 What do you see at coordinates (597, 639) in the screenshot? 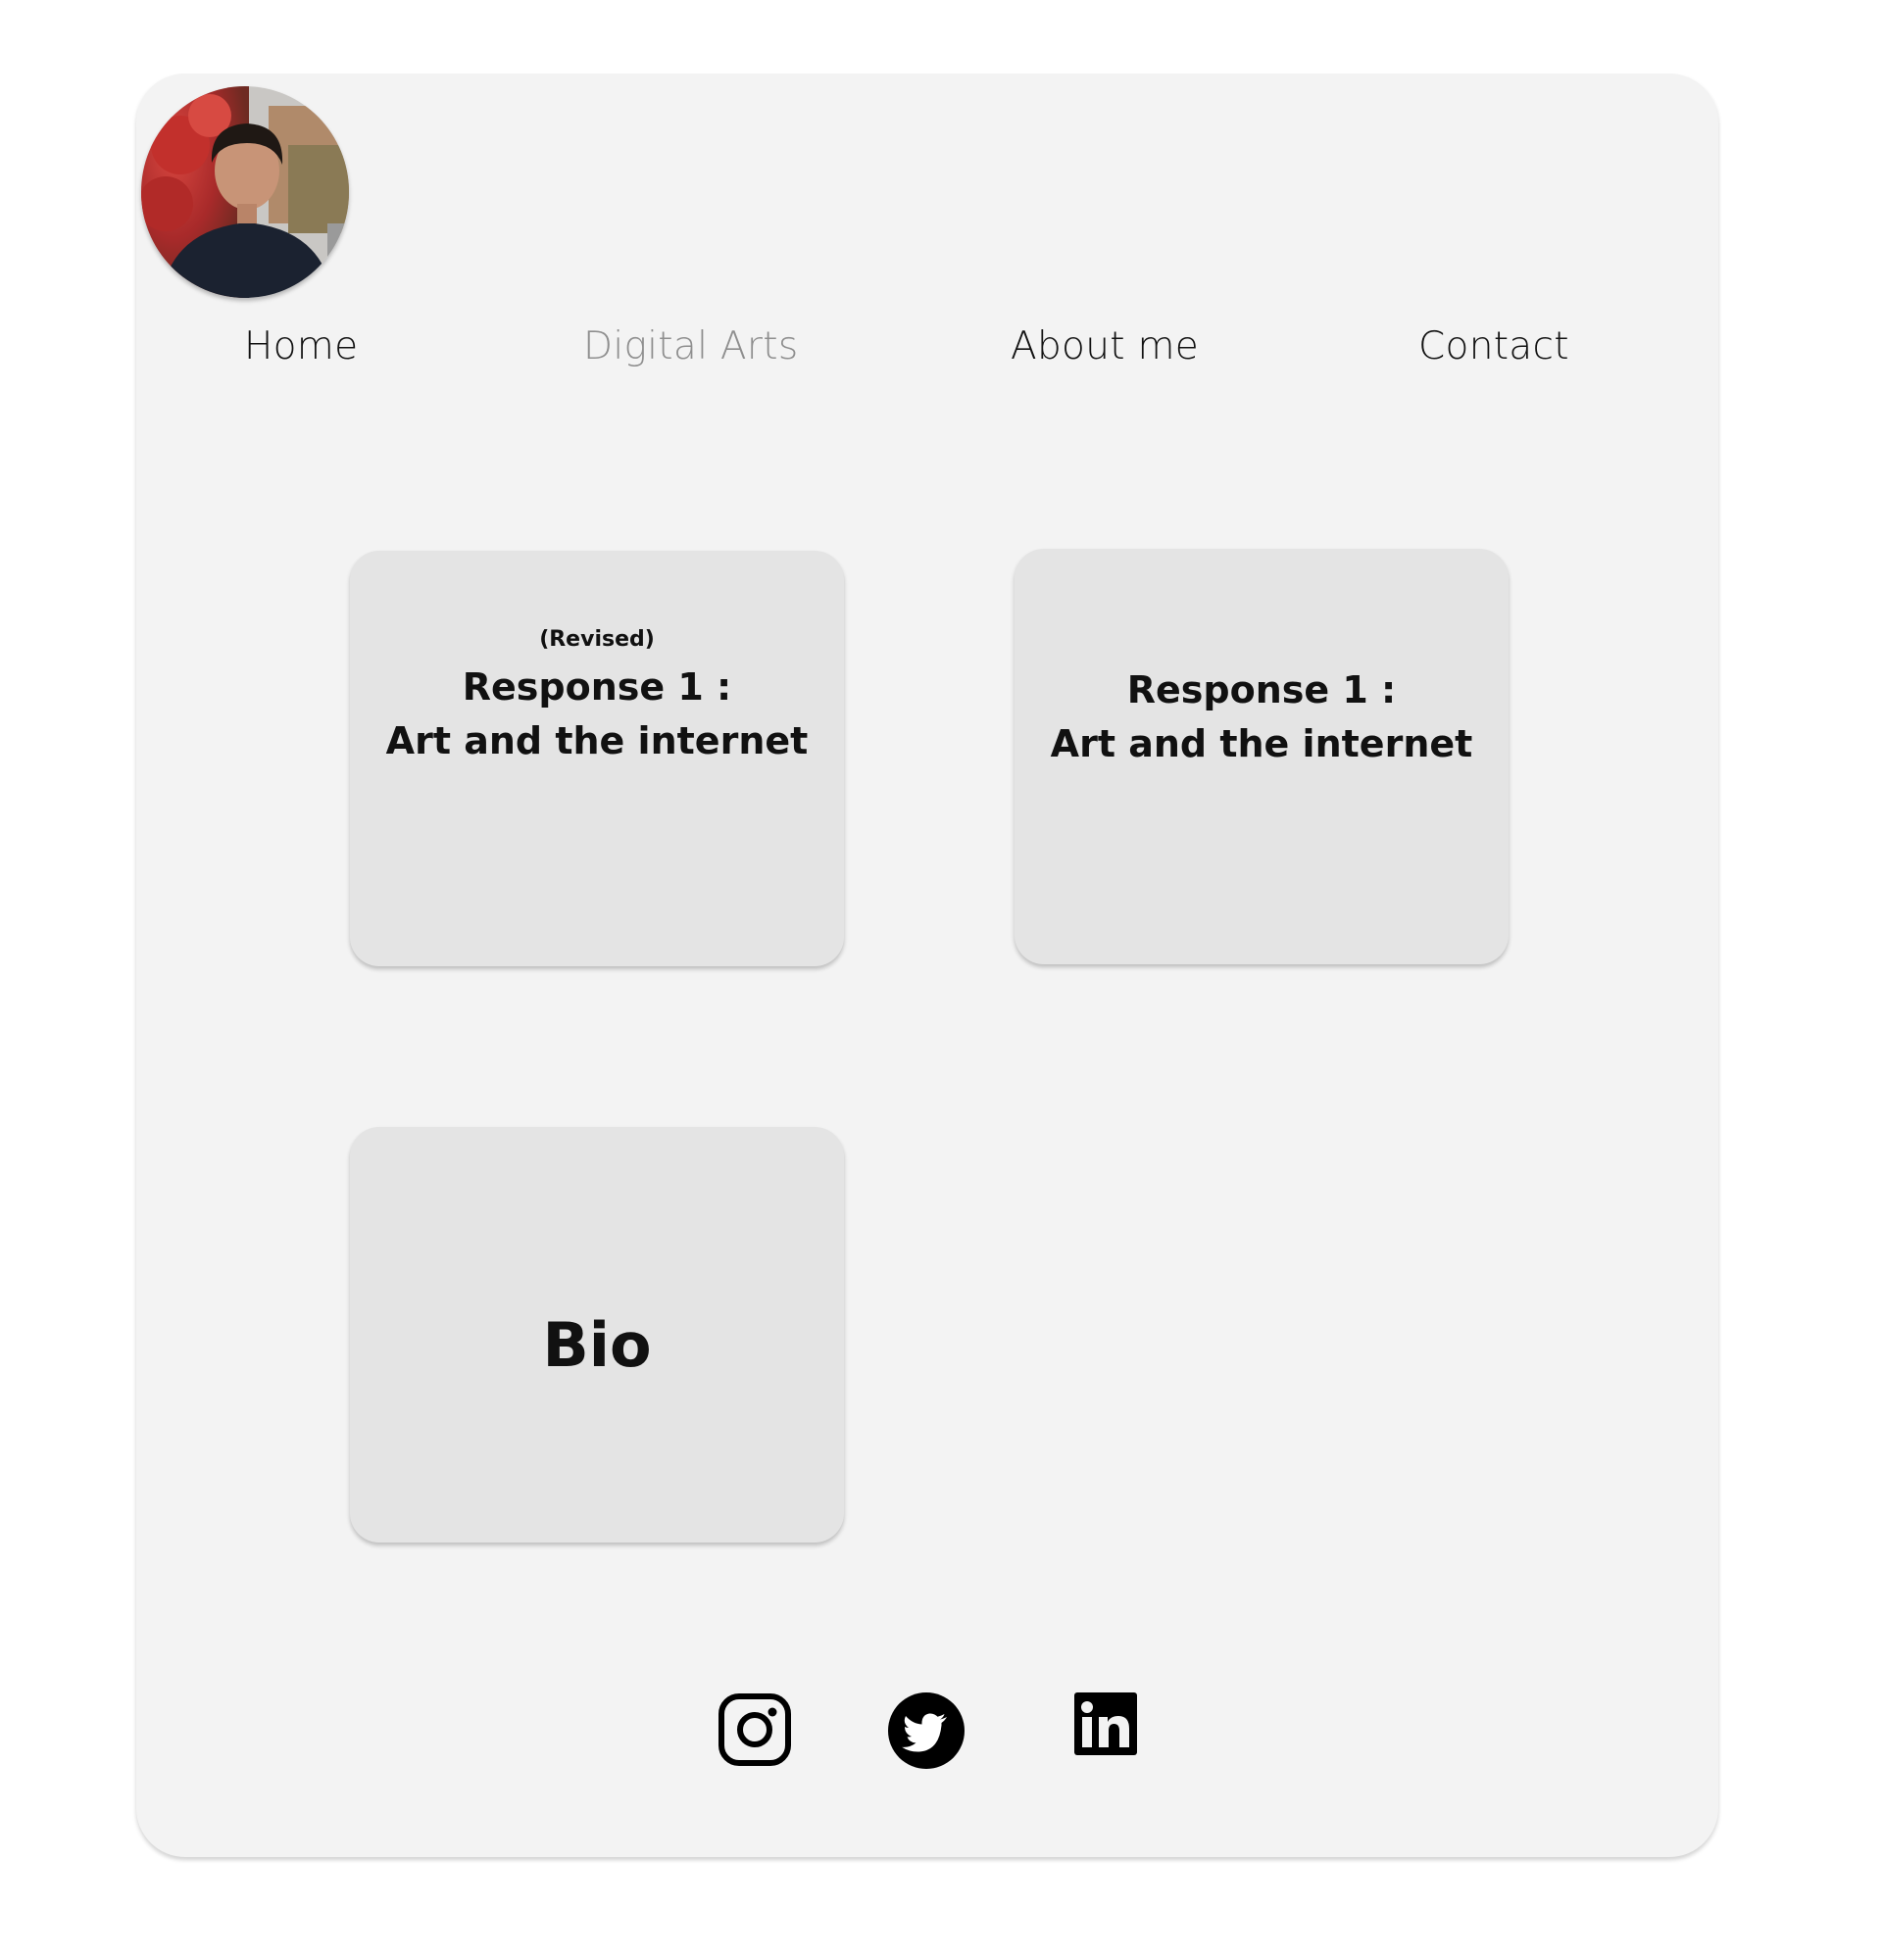
I see `card-subtitle: (Revised)` at bounding box center [597, 639].